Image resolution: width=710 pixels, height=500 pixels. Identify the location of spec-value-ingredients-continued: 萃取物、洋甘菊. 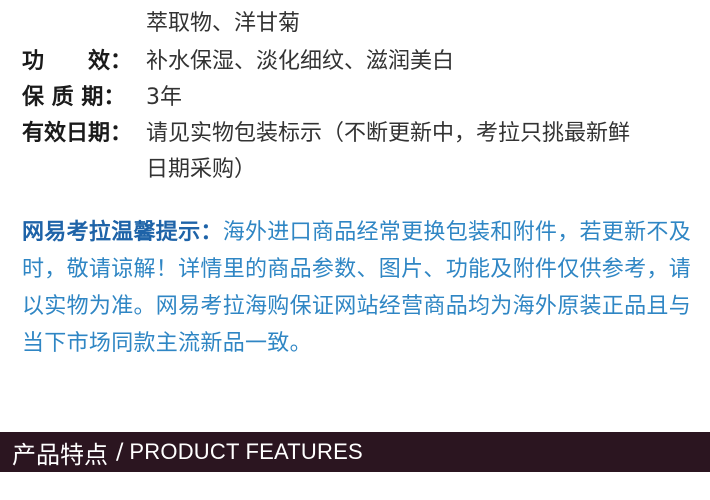
(223, 23).